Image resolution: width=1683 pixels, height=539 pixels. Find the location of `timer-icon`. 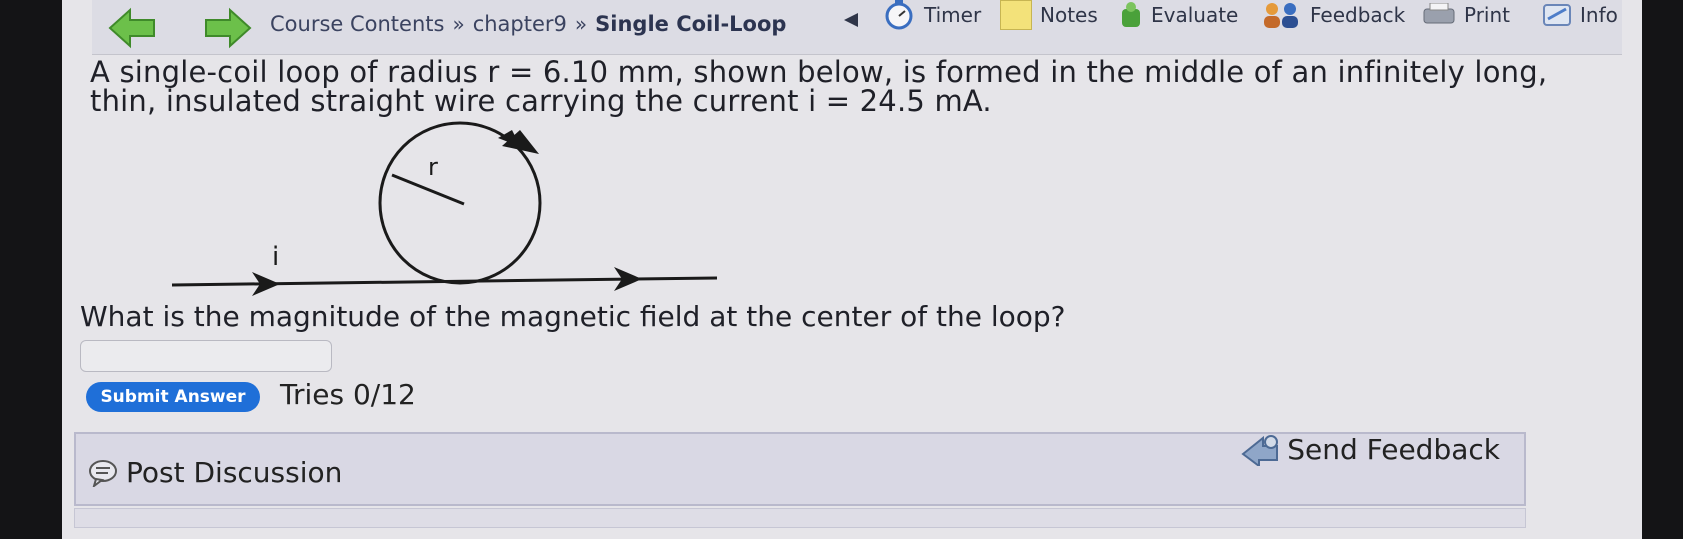

timer-icon is located at coordinates (899, 15).